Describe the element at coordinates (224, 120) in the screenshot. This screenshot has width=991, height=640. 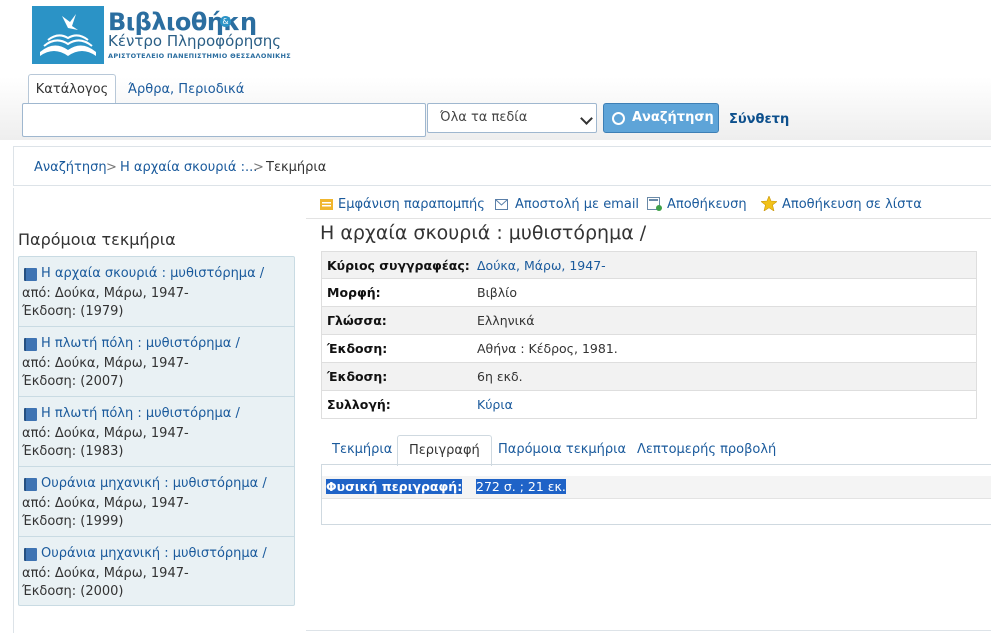
I see `search-input` at that location.